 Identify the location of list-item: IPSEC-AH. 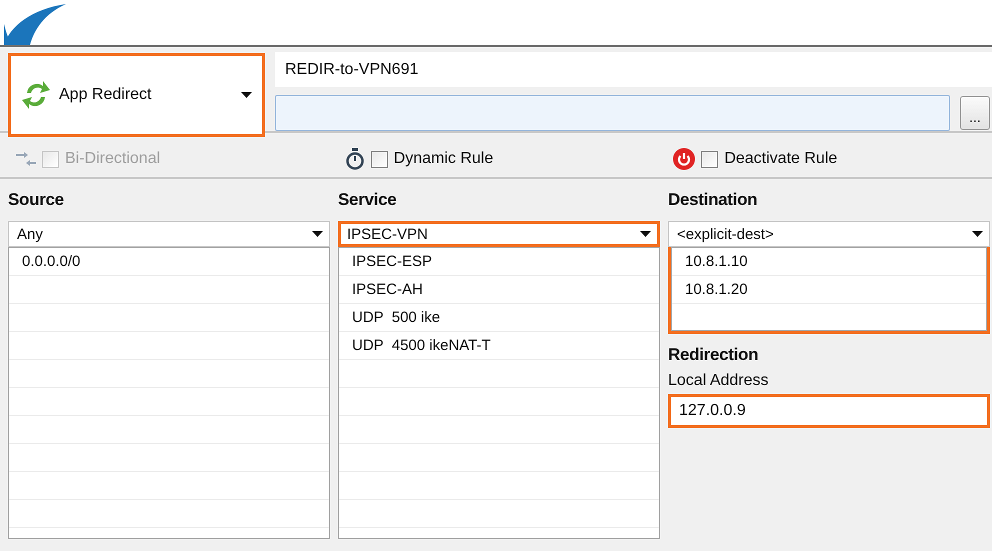
(494, 290).